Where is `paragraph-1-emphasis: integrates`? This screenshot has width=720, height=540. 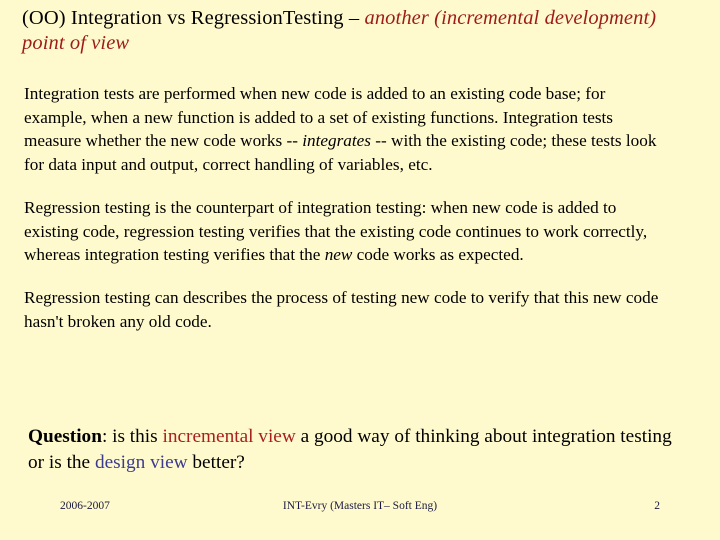 paragraph-1-emphasis: integrates is located at coordinates (336, 141).